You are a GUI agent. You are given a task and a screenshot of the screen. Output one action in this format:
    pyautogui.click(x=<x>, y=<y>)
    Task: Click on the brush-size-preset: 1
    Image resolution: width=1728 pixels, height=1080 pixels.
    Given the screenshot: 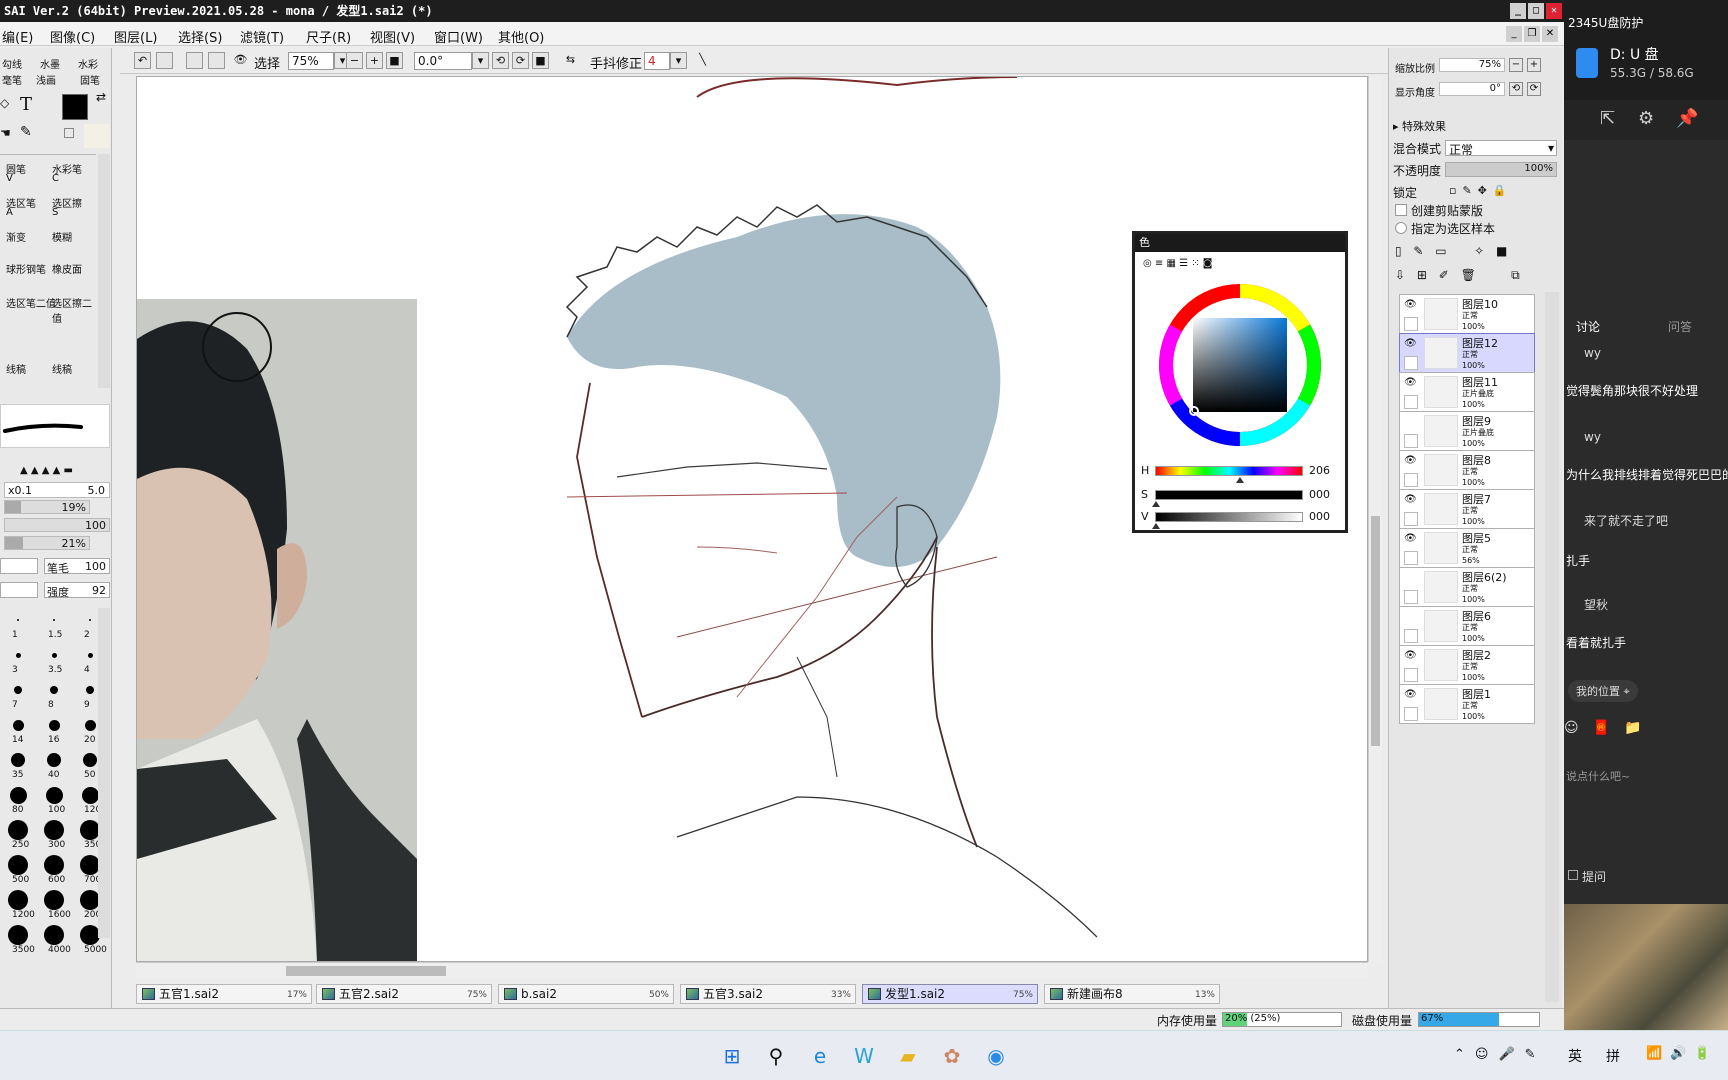 What is the action you would take?
    pyautogui.click(x=18, y=625)
    